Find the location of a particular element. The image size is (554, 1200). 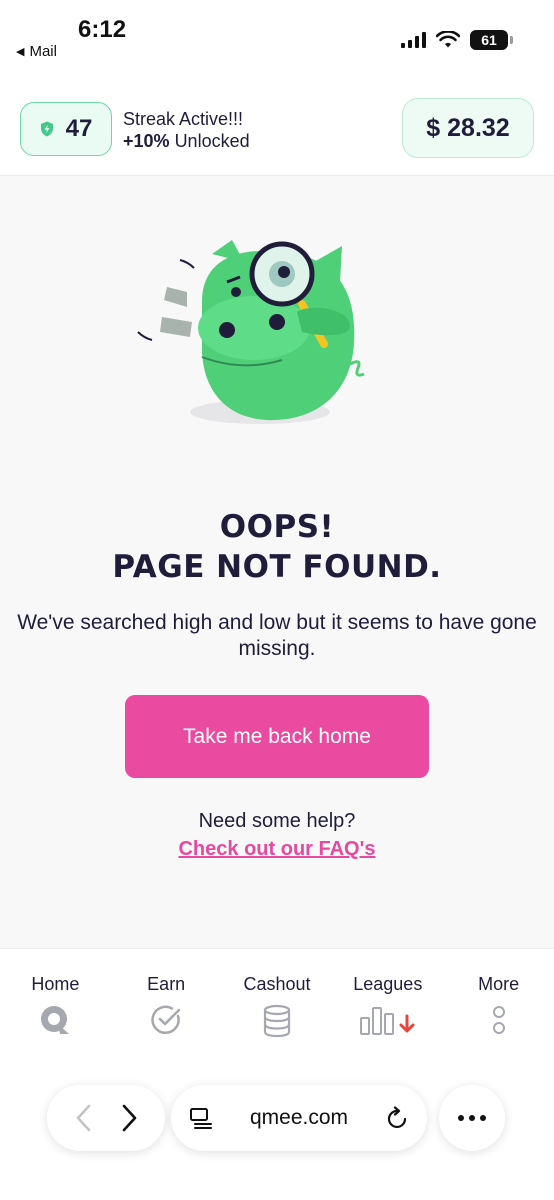

check-circle-icon is located at coordinates (166, 1020).